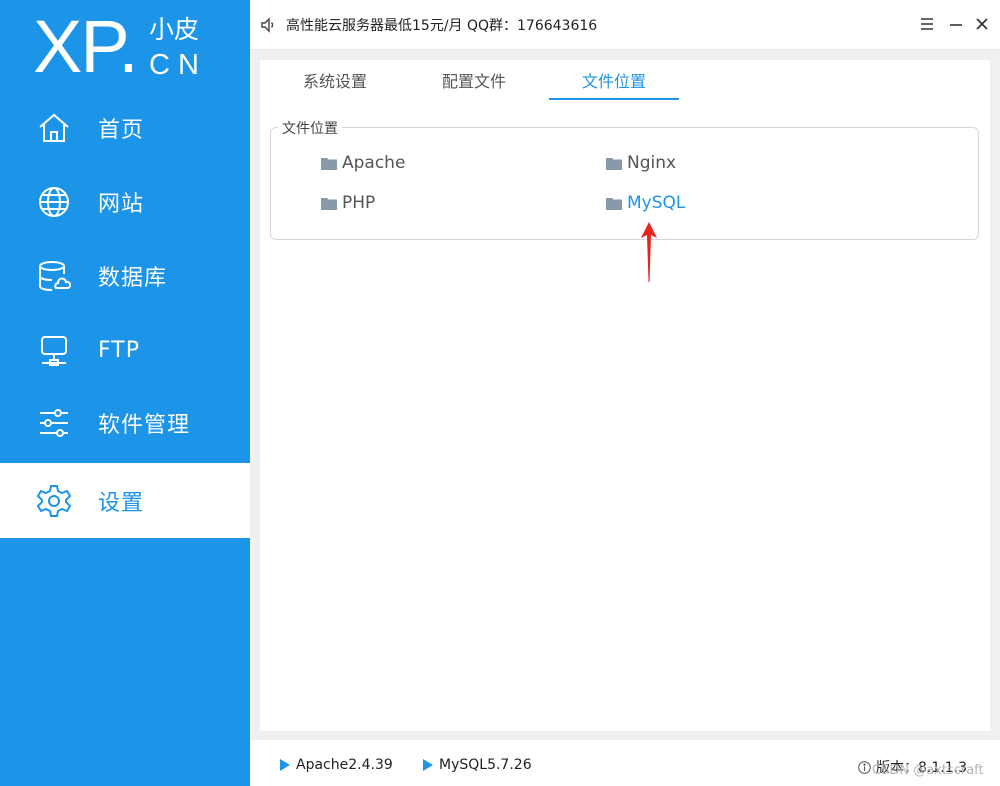  I want to click on nginx-folder-link: Nginx, so click(641, 163).